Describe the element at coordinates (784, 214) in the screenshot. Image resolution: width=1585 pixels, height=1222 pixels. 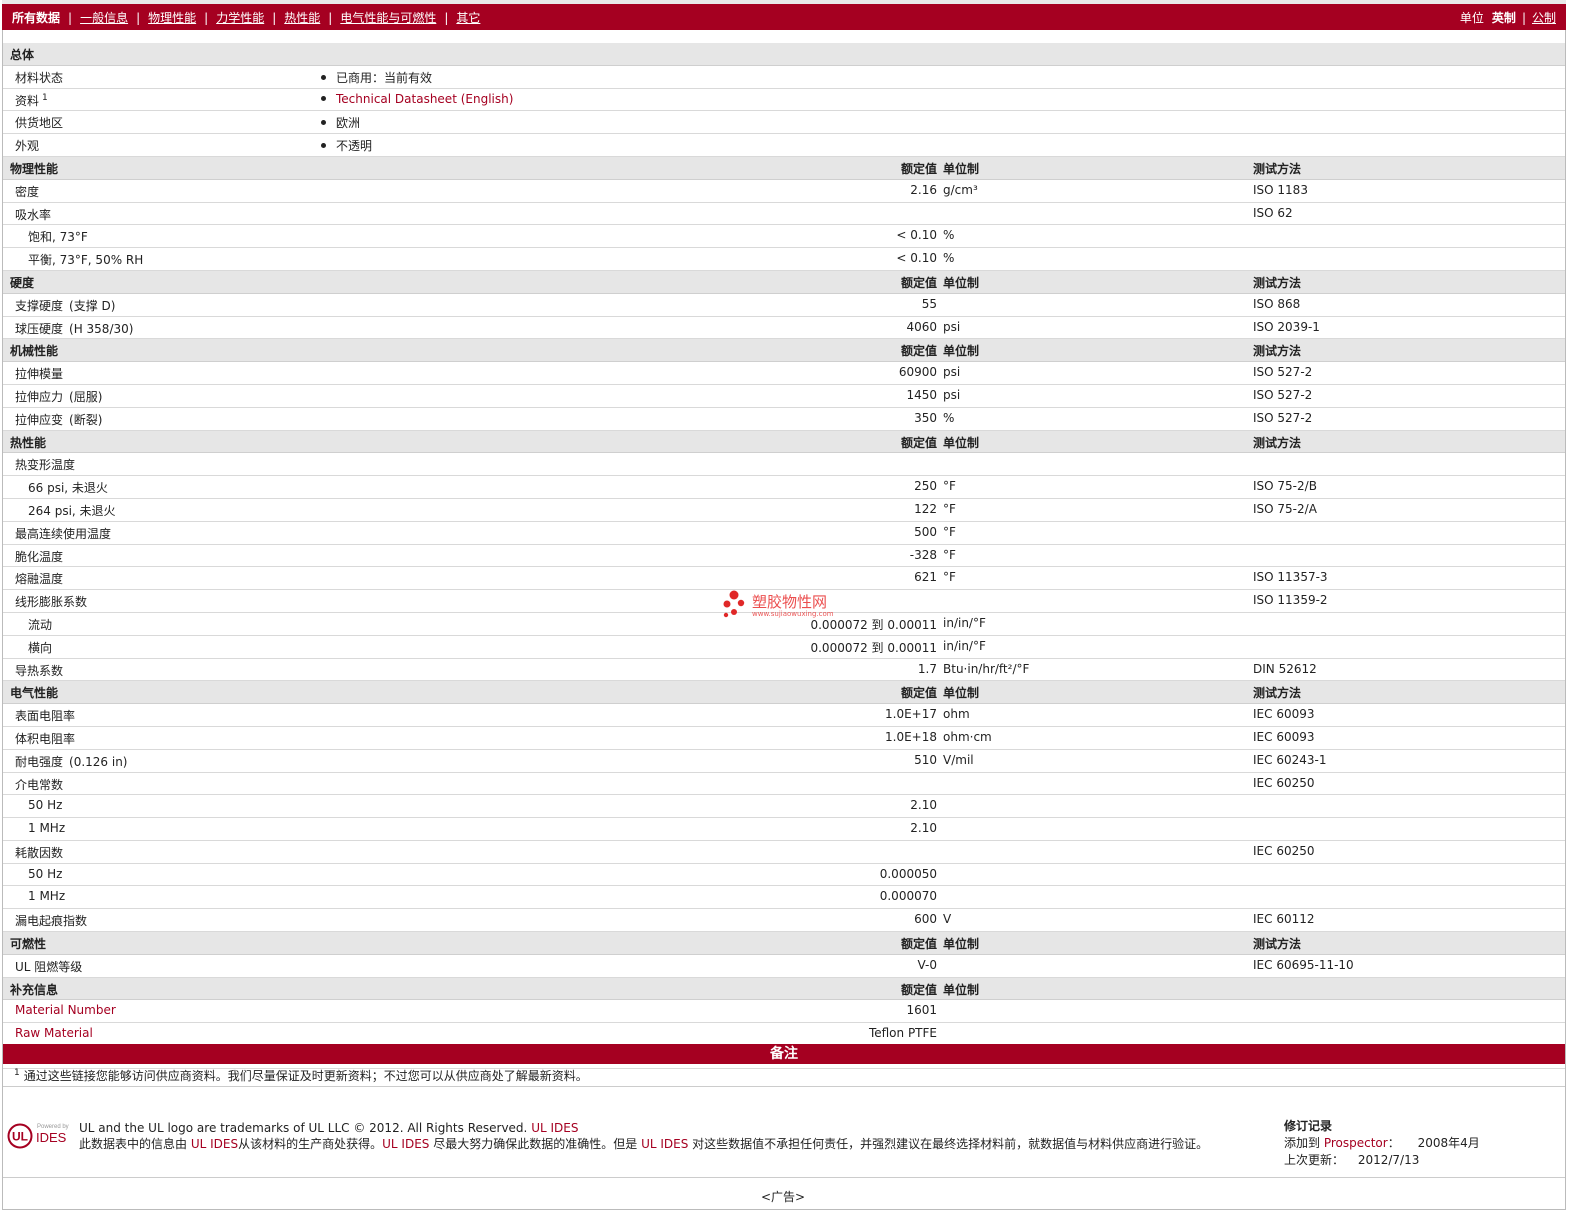
I see `property-row: 吸水率 ISO 62` at that location.